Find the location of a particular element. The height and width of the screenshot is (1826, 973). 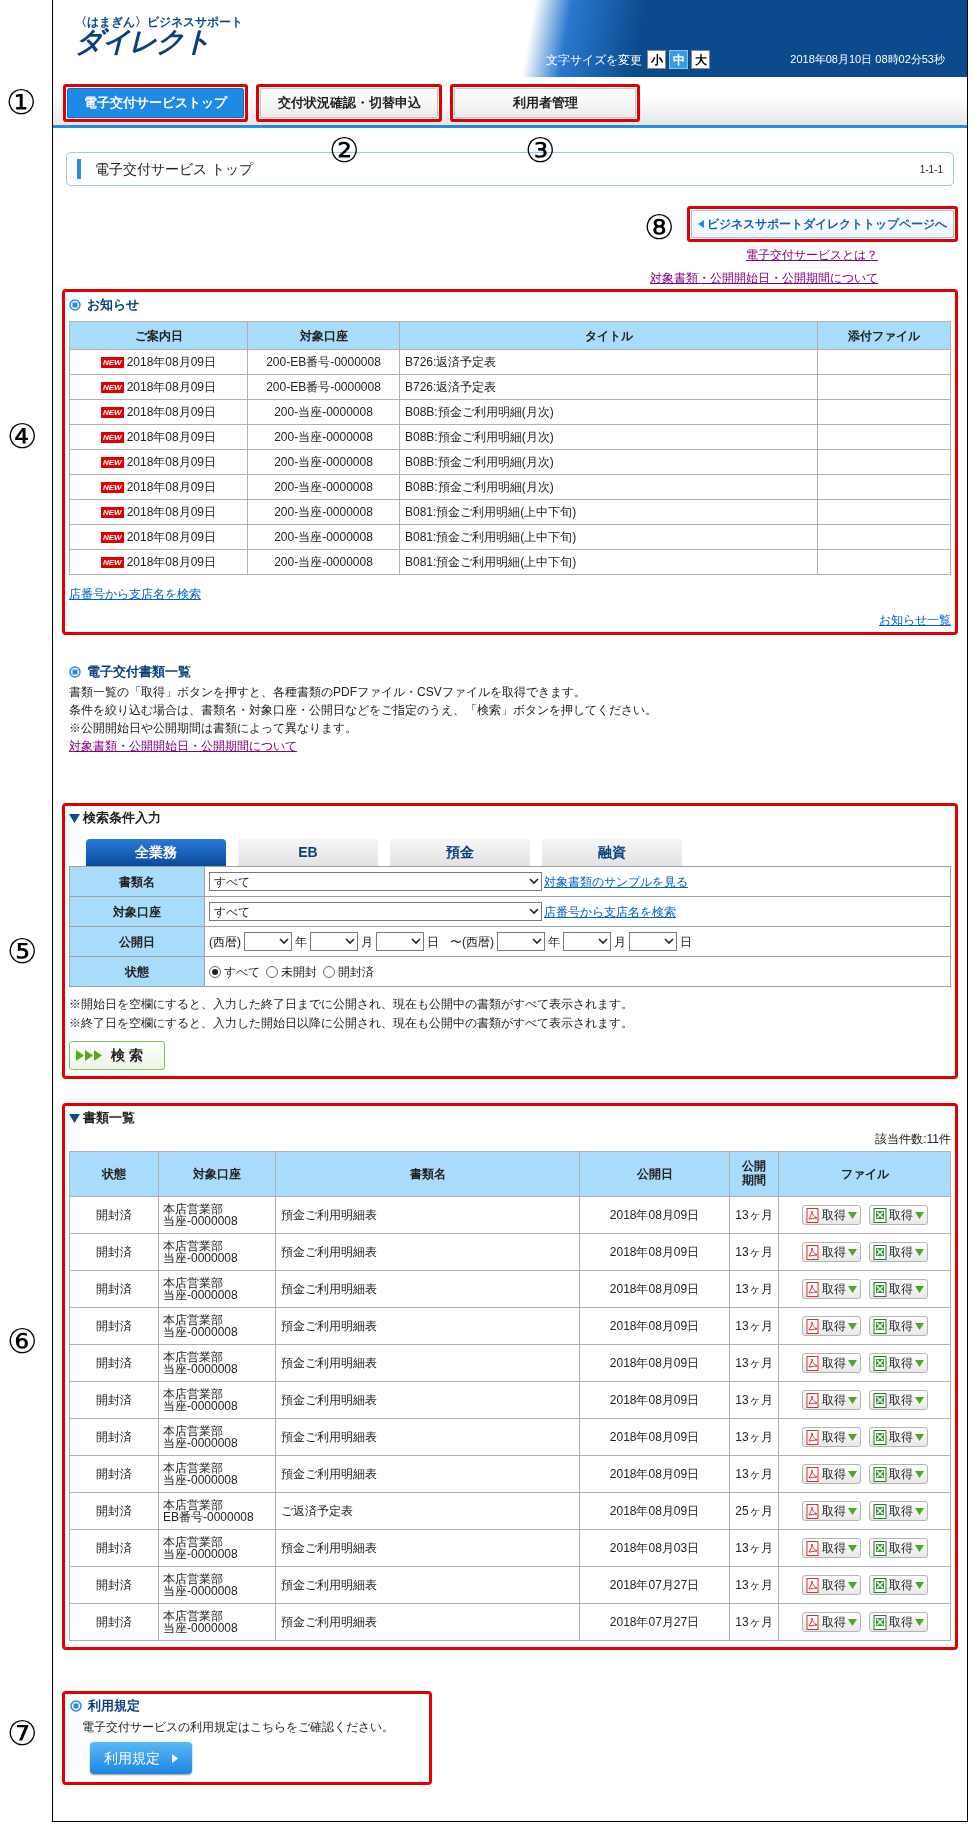

category-tab: 融資 is located at coordinates (612, 852).